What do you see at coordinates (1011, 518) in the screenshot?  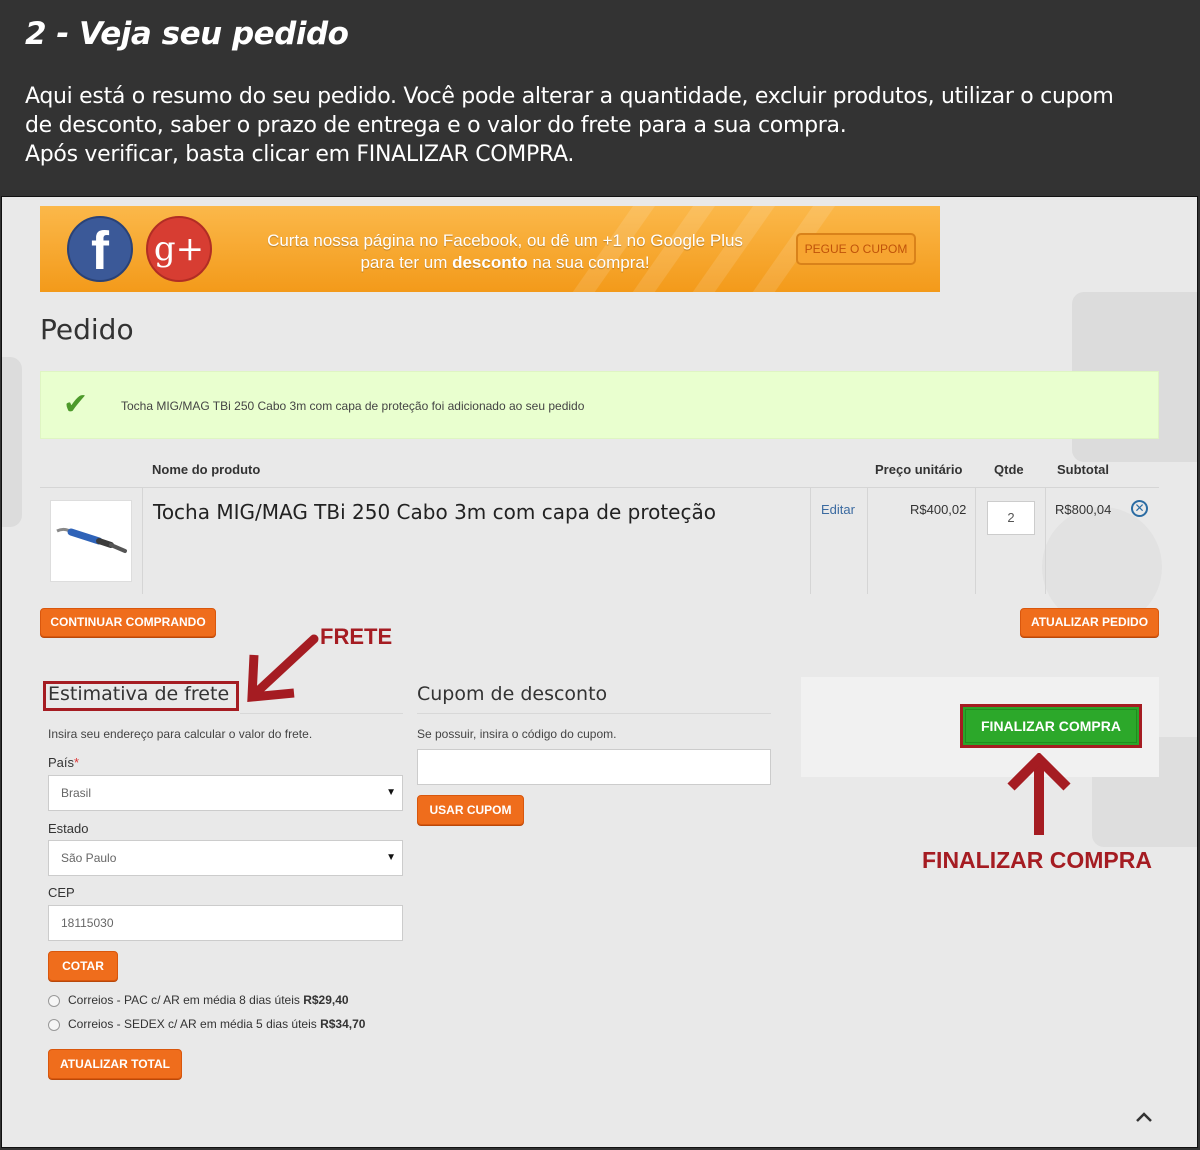 I see `quantity-input: 2` at bounding box center [1011, 518].